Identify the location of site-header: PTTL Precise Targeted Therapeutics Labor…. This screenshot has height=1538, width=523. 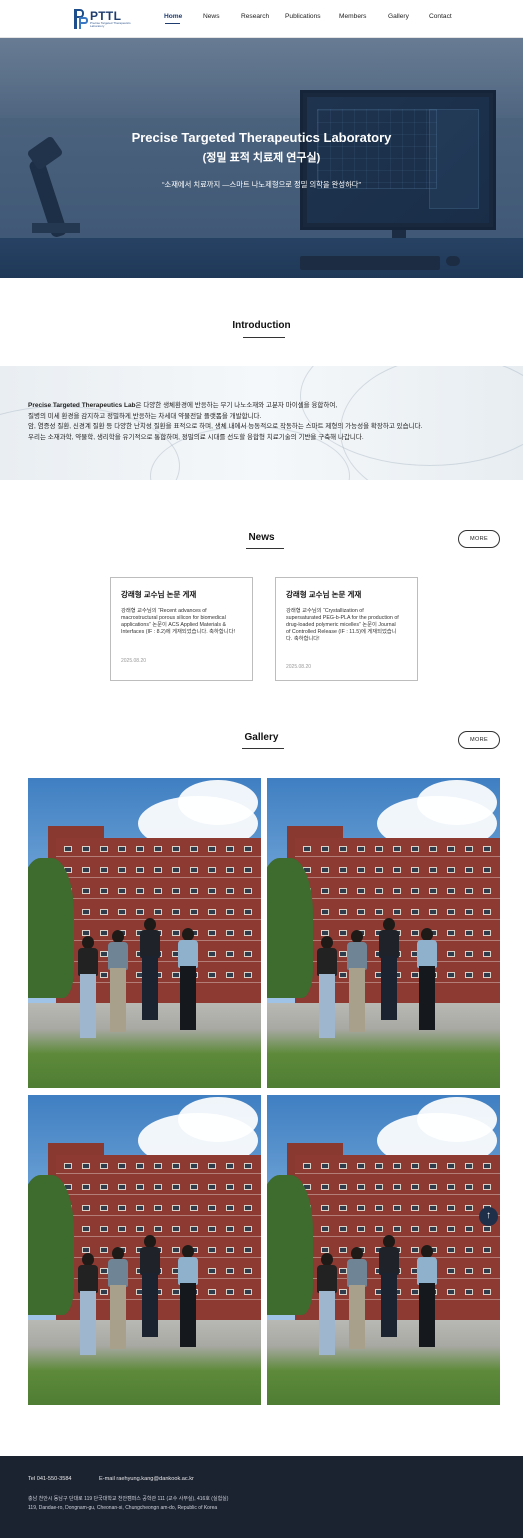
(261, 19).